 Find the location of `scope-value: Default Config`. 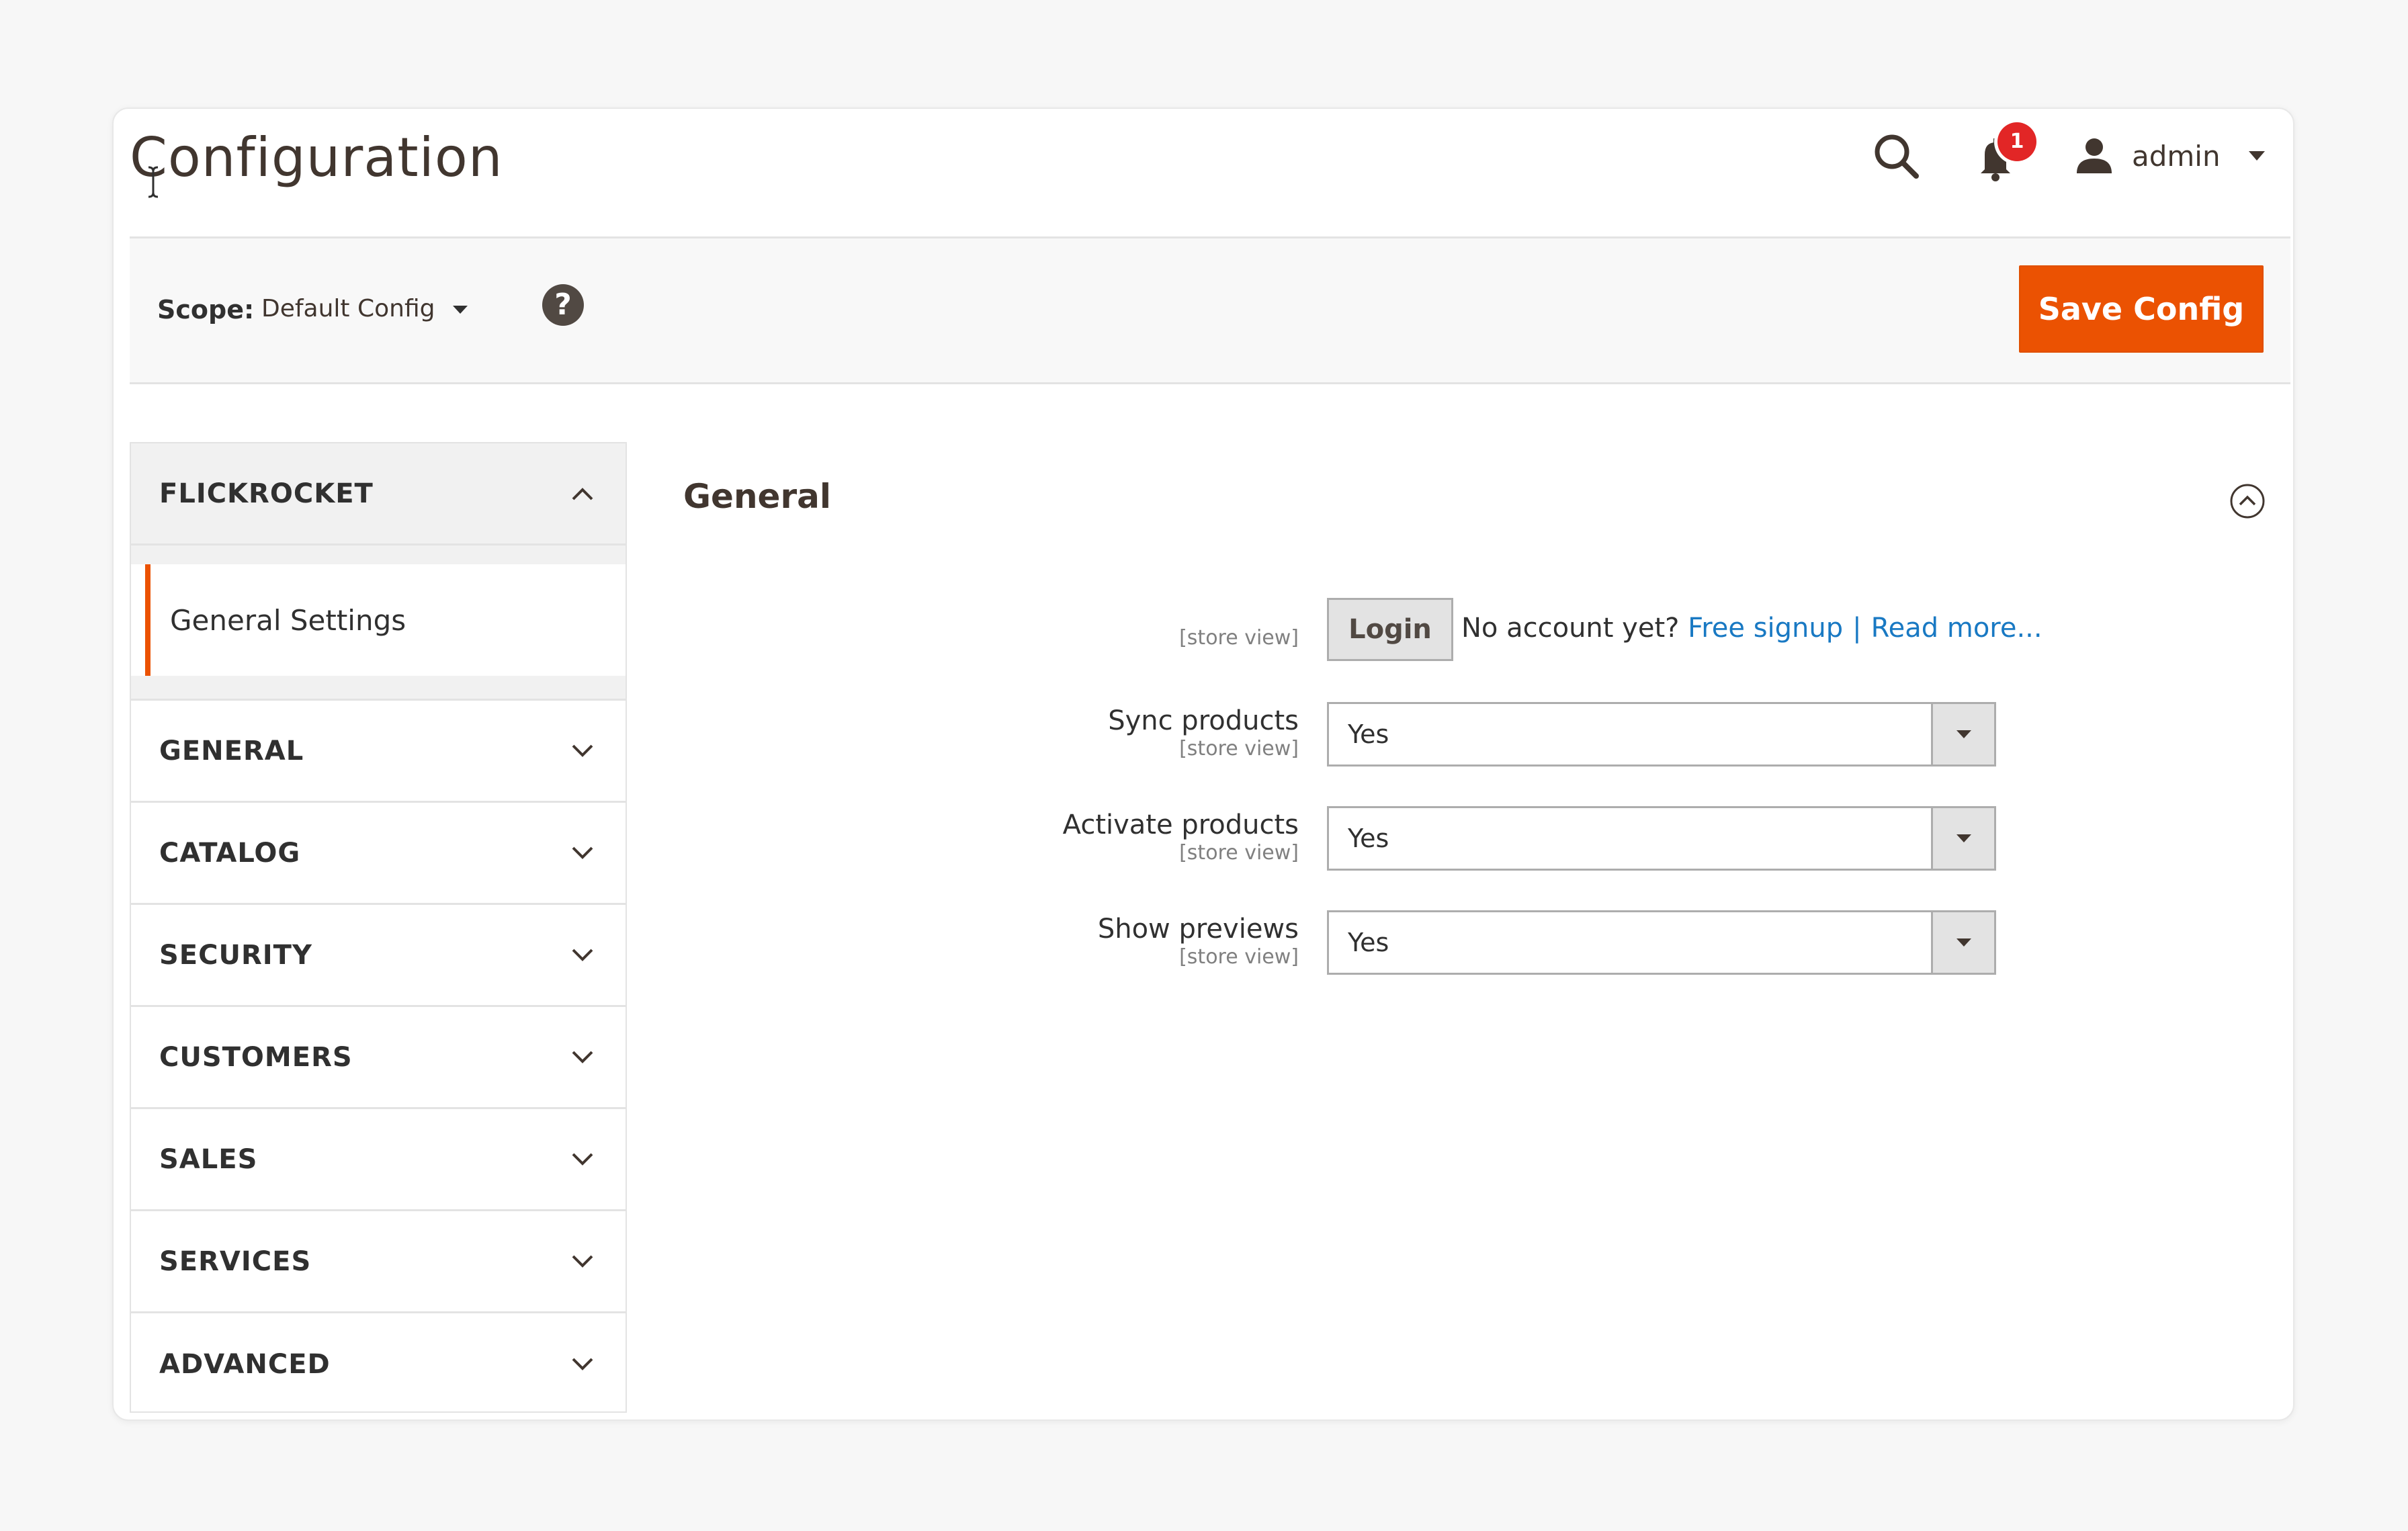

scope-value: Default Config is located at coordinates (348, 308).